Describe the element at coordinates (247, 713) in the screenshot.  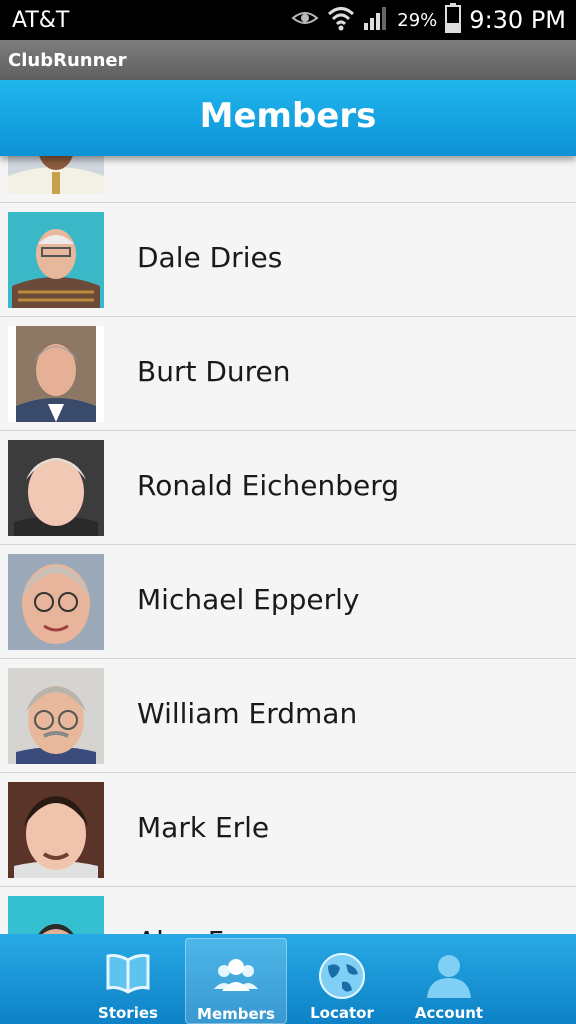
I see `member-name: William Erdman` at that location.